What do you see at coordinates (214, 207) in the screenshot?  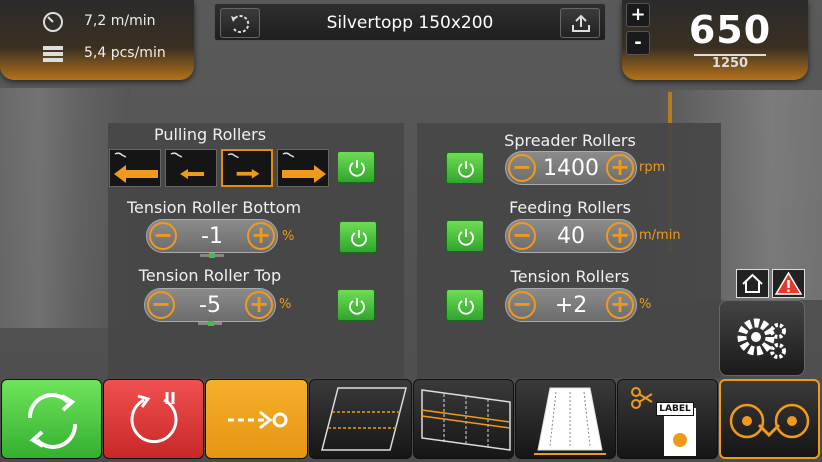 I see `tension-roller-bottom-label: Tension Roller Bottom` at bounding box center [214, 207].